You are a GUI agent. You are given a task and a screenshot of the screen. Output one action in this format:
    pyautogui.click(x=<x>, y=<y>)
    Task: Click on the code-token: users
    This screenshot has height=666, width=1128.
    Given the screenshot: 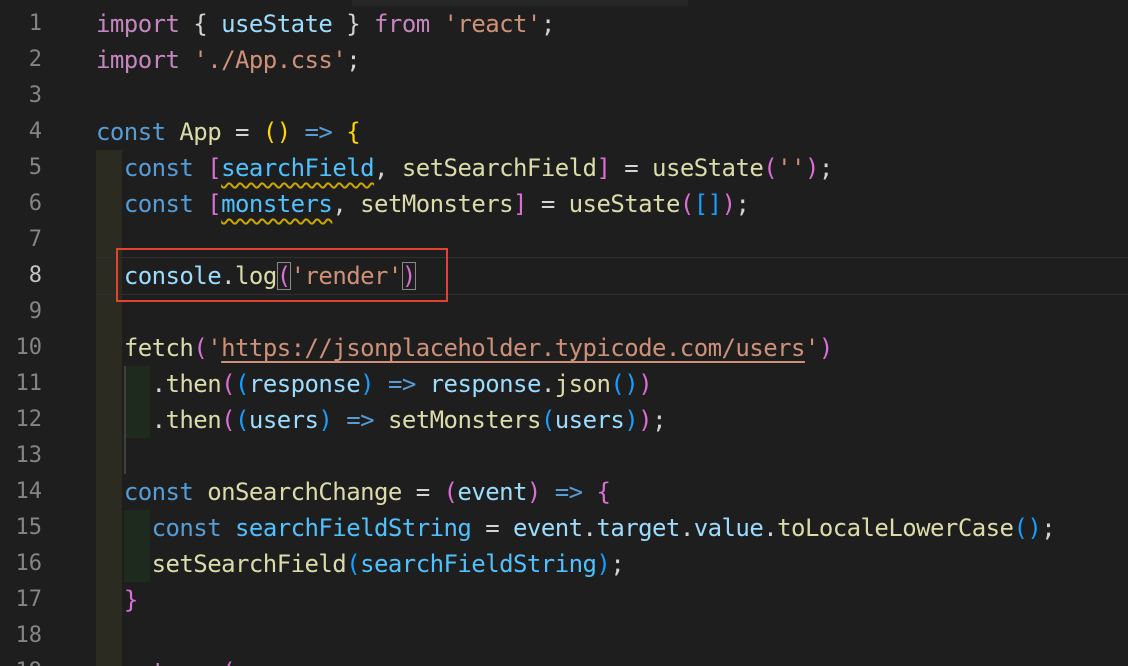 What is the action you would take?
    pyautogui.click(x=283, y=420)
    